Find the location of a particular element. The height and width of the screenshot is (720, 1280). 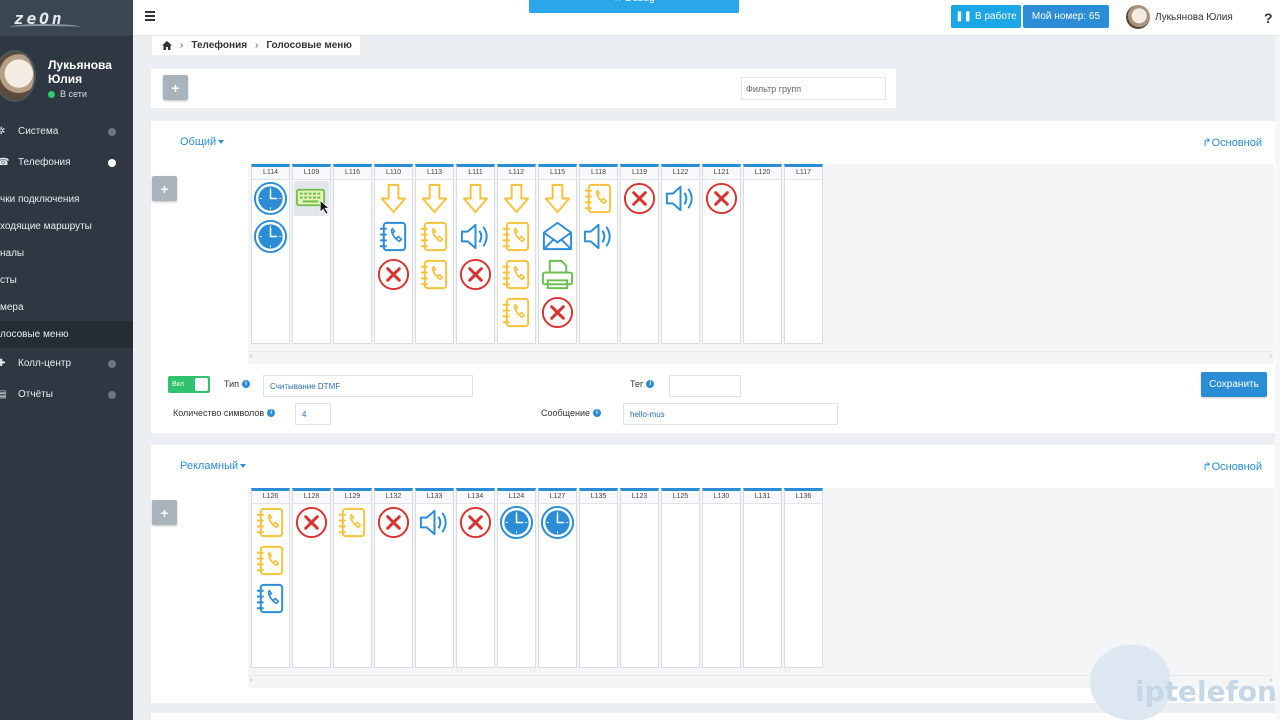

type-select: Считывание DTMF is located at coordinates (368, 386).